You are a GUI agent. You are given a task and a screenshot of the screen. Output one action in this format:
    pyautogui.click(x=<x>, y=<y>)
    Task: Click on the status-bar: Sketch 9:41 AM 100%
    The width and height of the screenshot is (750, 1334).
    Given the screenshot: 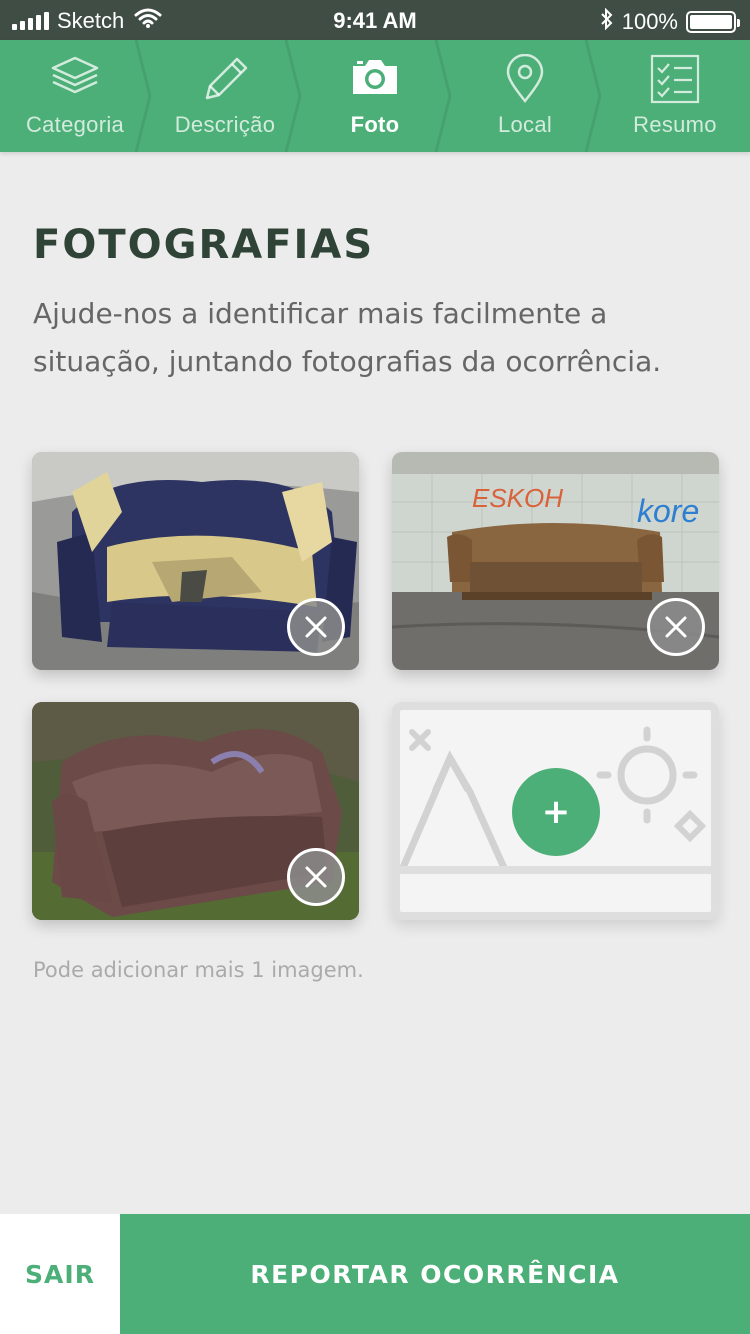 What is the action you would take?
    pyautogui.click(x=375, y=20)
    